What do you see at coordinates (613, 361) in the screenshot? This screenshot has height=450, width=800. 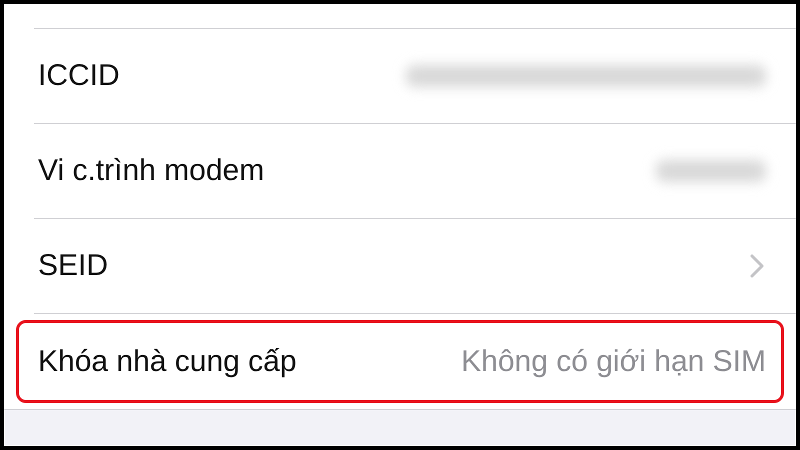 I see `row-value: Không có giới hạn SIM` at bounding box center [613, 361].